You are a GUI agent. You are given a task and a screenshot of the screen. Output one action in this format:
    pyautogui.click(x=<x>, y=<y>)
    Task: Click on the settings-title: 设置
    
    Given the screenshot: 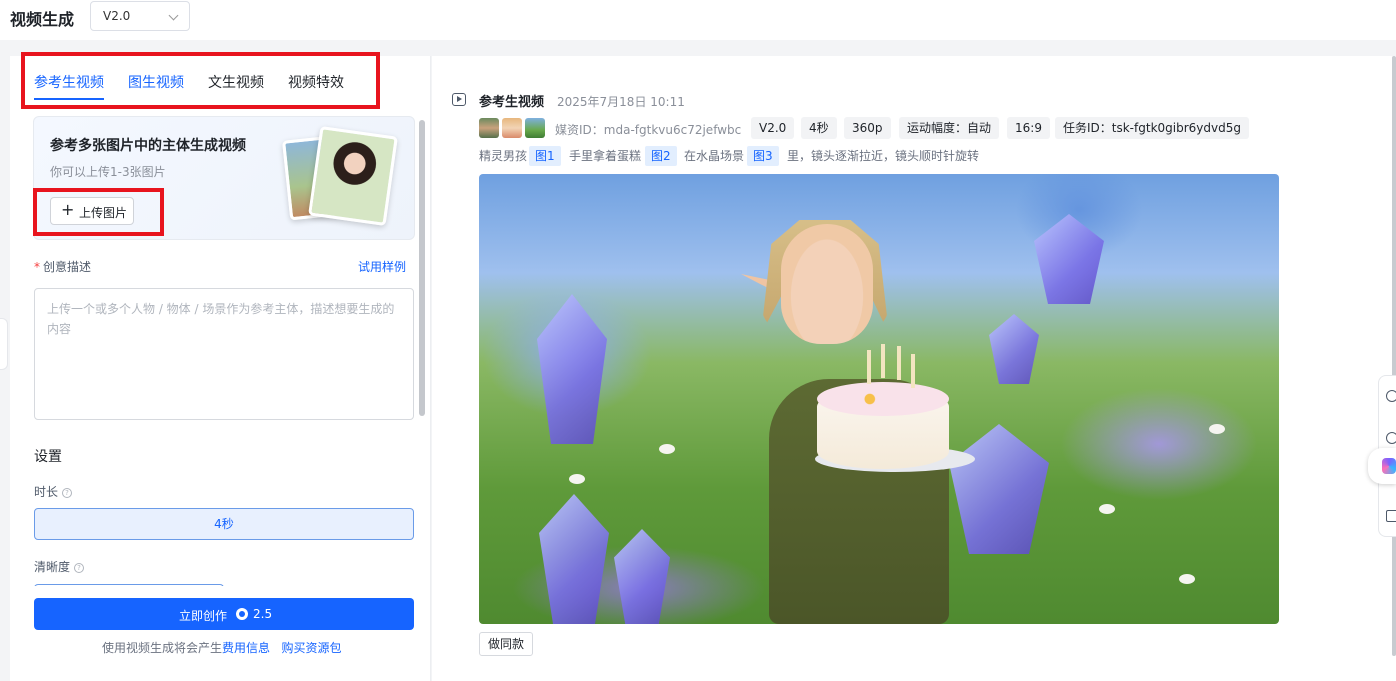 What is the action you would take?
    pyautogui.click(x=48, y=457)
    